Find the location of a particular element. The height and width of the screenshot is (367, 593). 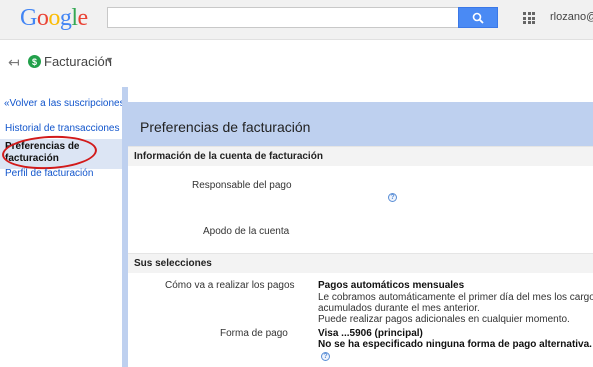

search-icon is located at coordinates (478, 18).